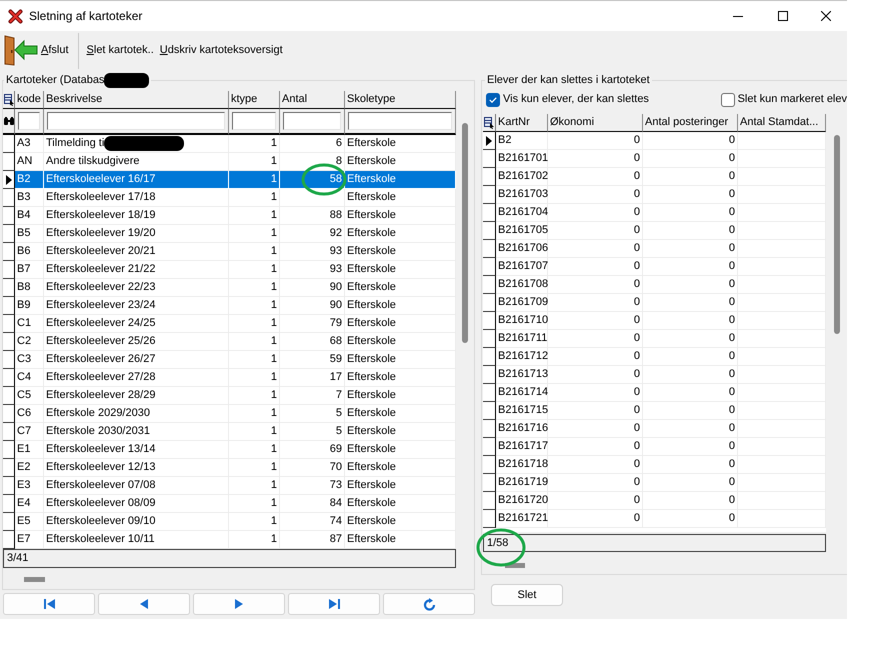  I want to click on table-row: C2 Efterskoleelever 25/26 1 68 Efterskole, so click(229, 342).